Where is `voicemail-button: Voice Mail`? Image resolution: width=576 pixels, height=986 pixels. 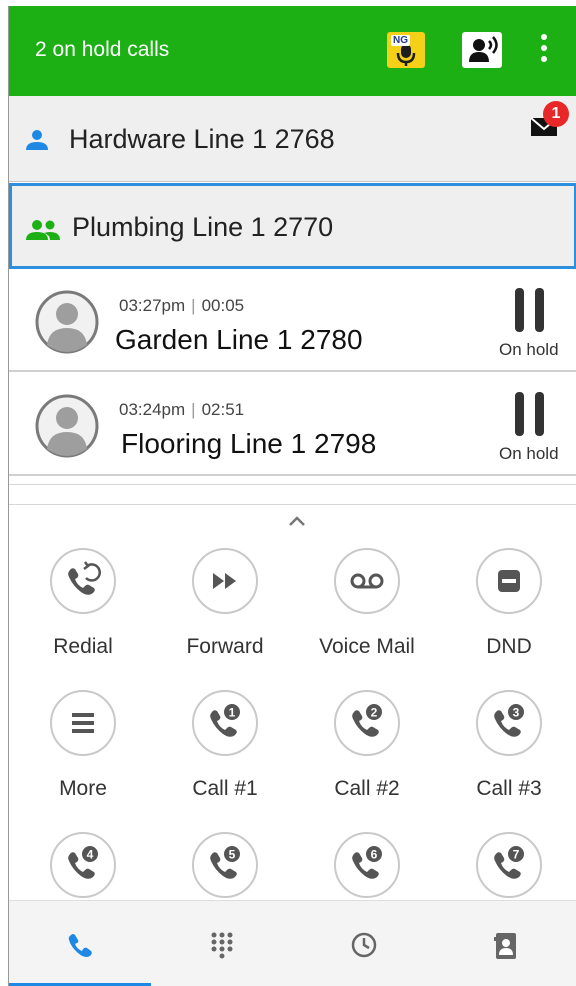
voicemail-button: Voice Mail is located at coordinates (367, 603).